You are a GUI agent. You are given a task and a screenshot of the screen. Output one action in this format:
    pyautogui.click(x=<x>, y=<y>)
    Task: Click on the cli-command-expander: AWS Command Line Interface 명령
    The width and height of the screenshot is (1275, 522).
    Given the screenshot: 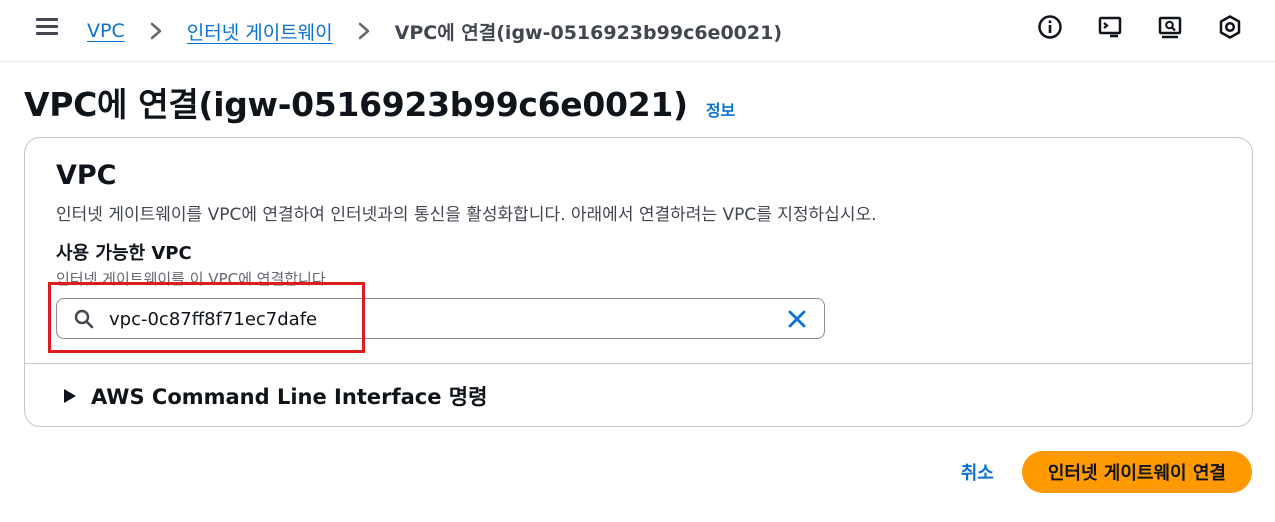 What is the action you would take?
    pyautogui.click(x=275, y=396)
    